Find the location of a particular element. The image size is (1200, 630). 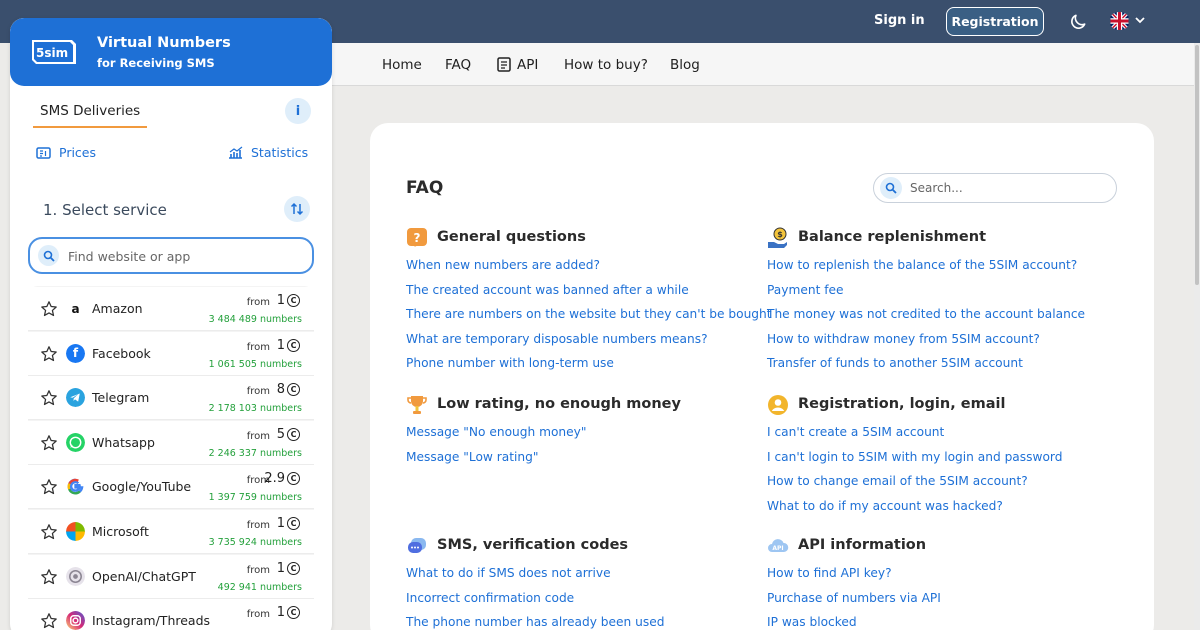

faq-question-link: I can't create a 5SIM account is located at coordinates (855, 432).